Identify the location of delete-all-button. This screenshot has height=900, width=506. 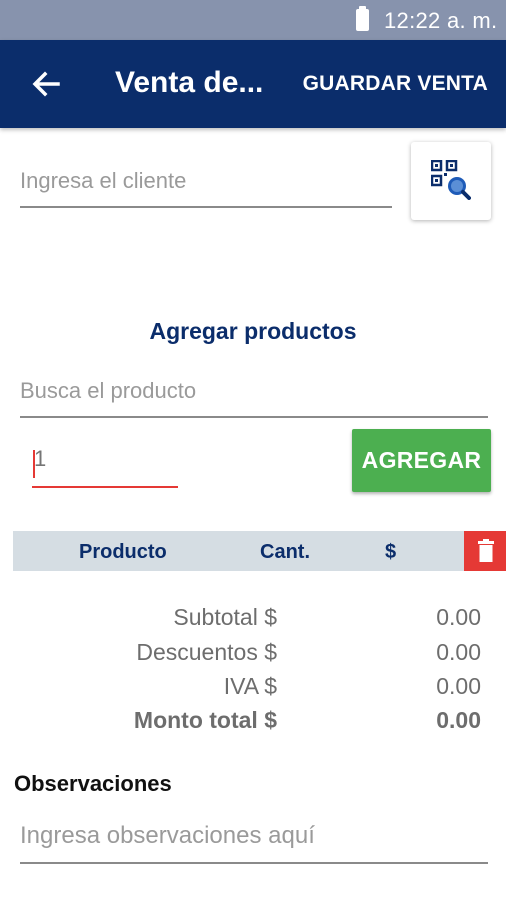
(485, 551).